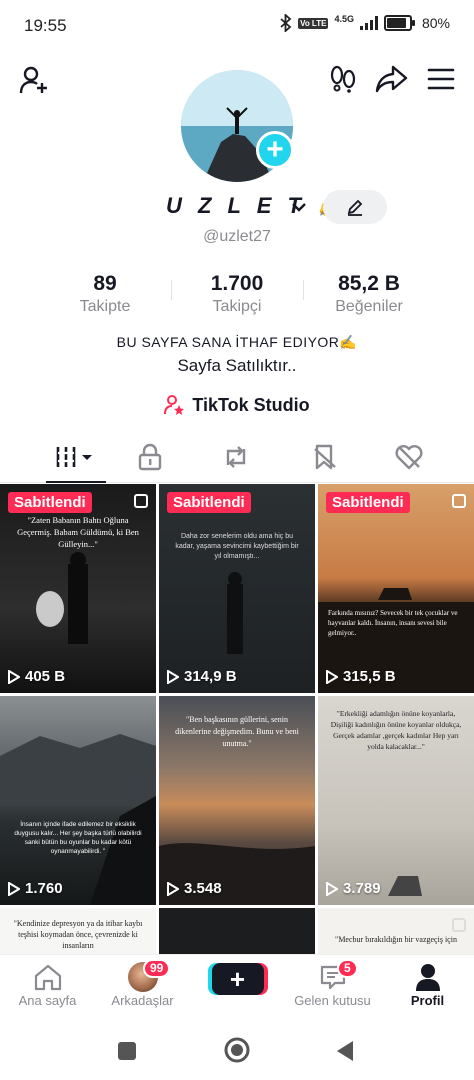  What do you see at coordinates (435, 23) in the screenshot?
I see `battery-percent: 80%` at bounding box center [435, 23].